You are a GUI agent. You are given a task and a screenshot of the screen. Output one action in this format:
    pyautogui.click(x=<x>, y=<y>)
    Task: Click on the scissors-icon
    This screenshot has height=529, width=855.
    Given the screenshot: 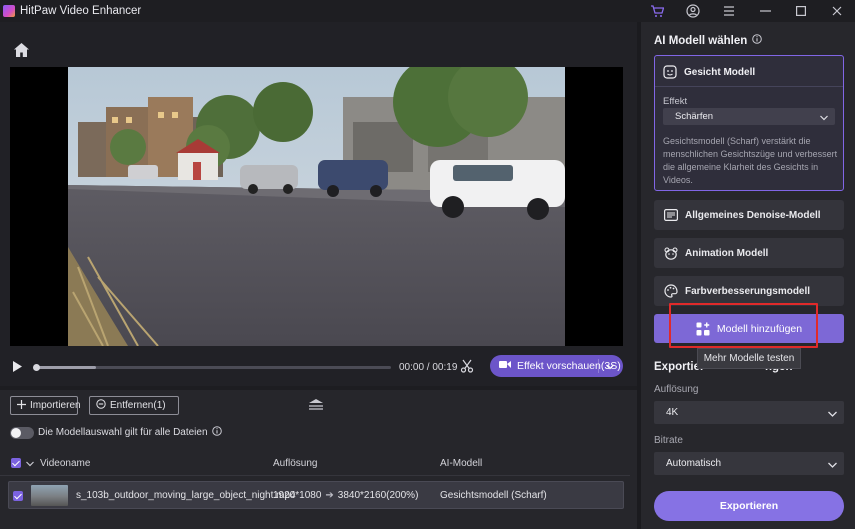 What is the action you would take?
    pyautogui.click(x=467, y=367)
    